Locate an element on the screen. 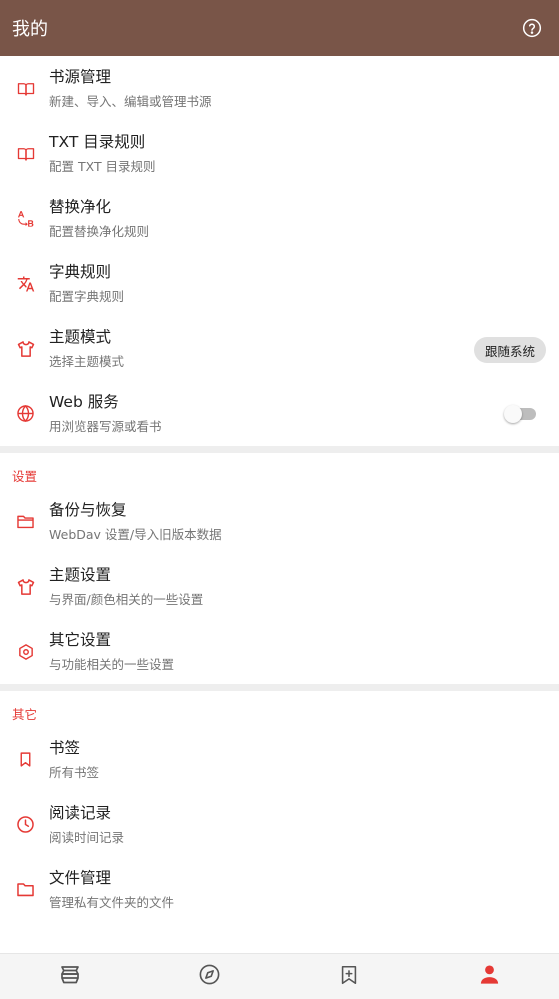 The height and width of the screenshot is (999, 559). menu-item-title: 其它设置 is located at coordinates (80, 639).